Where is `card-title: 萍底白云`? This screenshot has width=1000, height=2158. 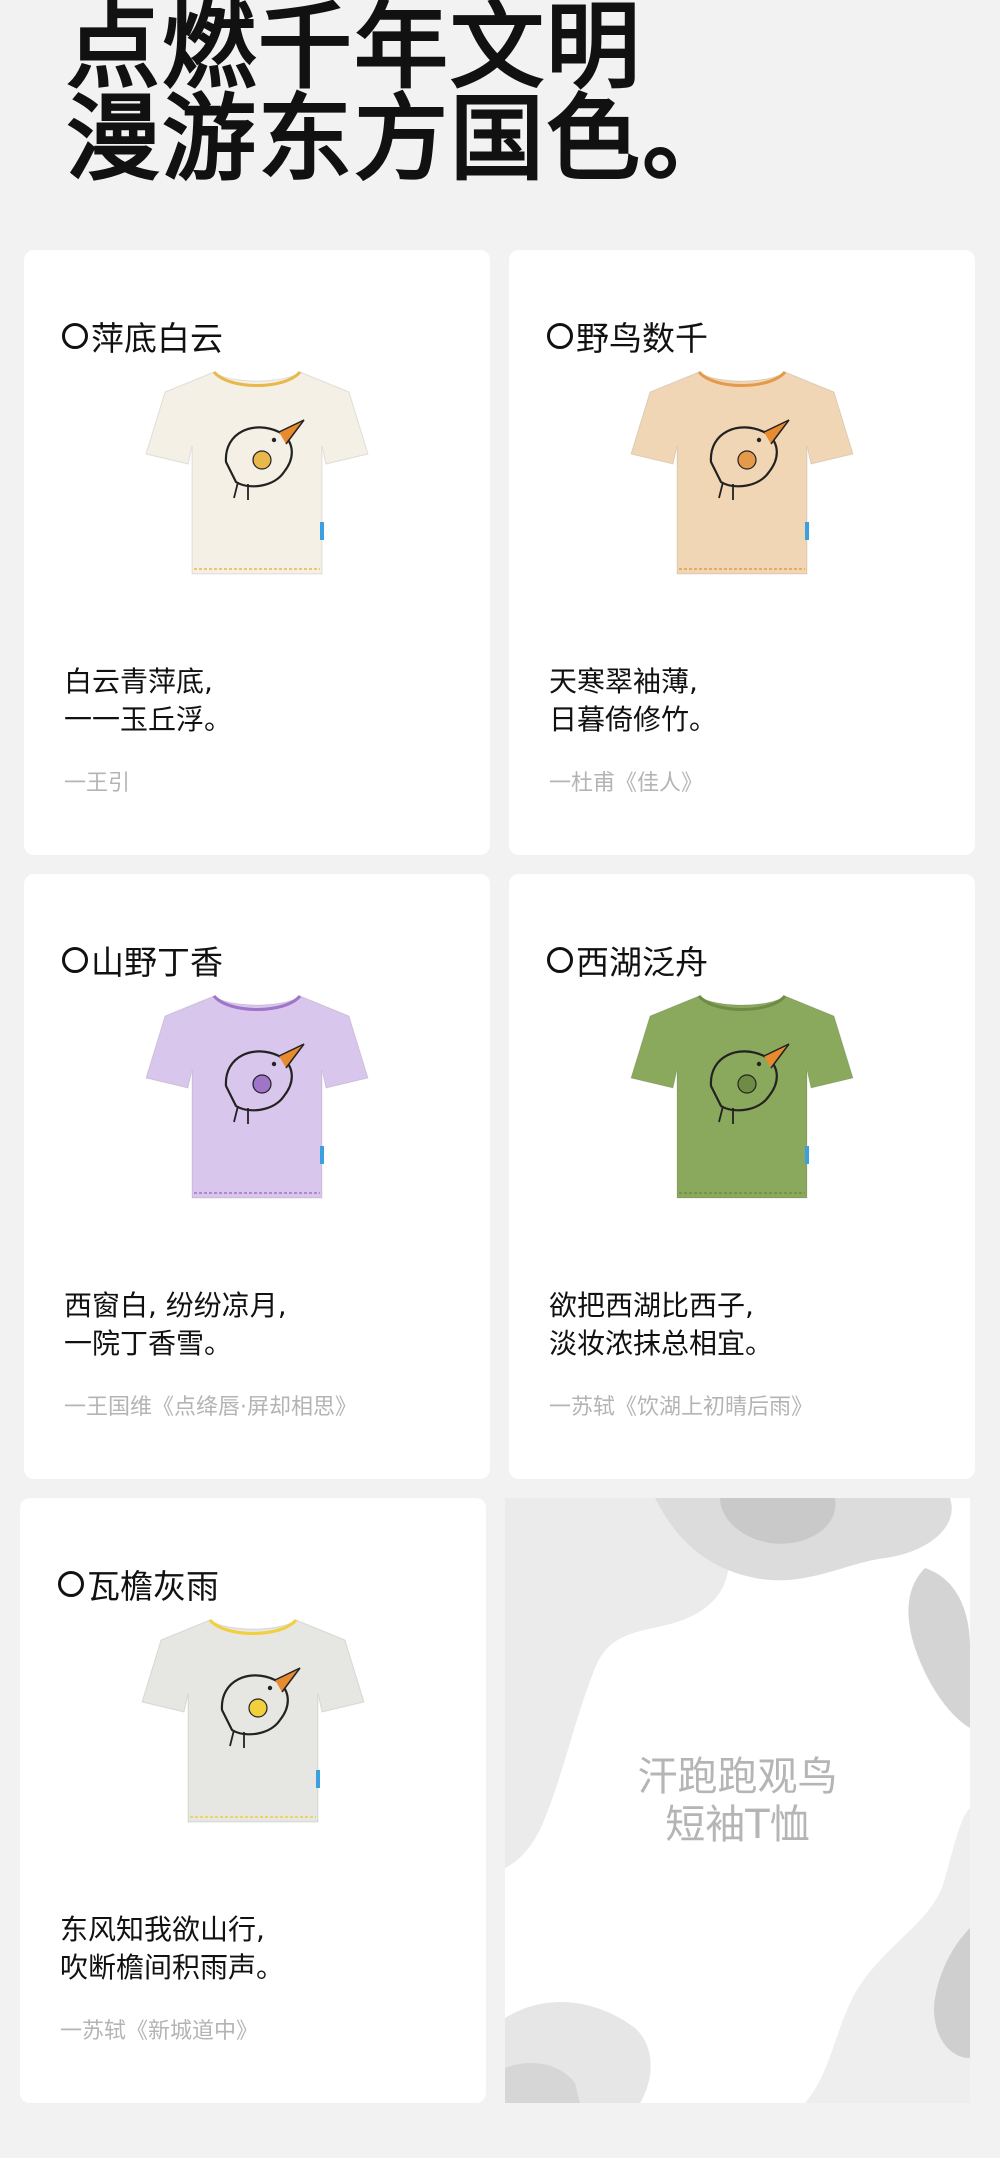
card-title: 萍底白云 is located at coordinates (157, 338).